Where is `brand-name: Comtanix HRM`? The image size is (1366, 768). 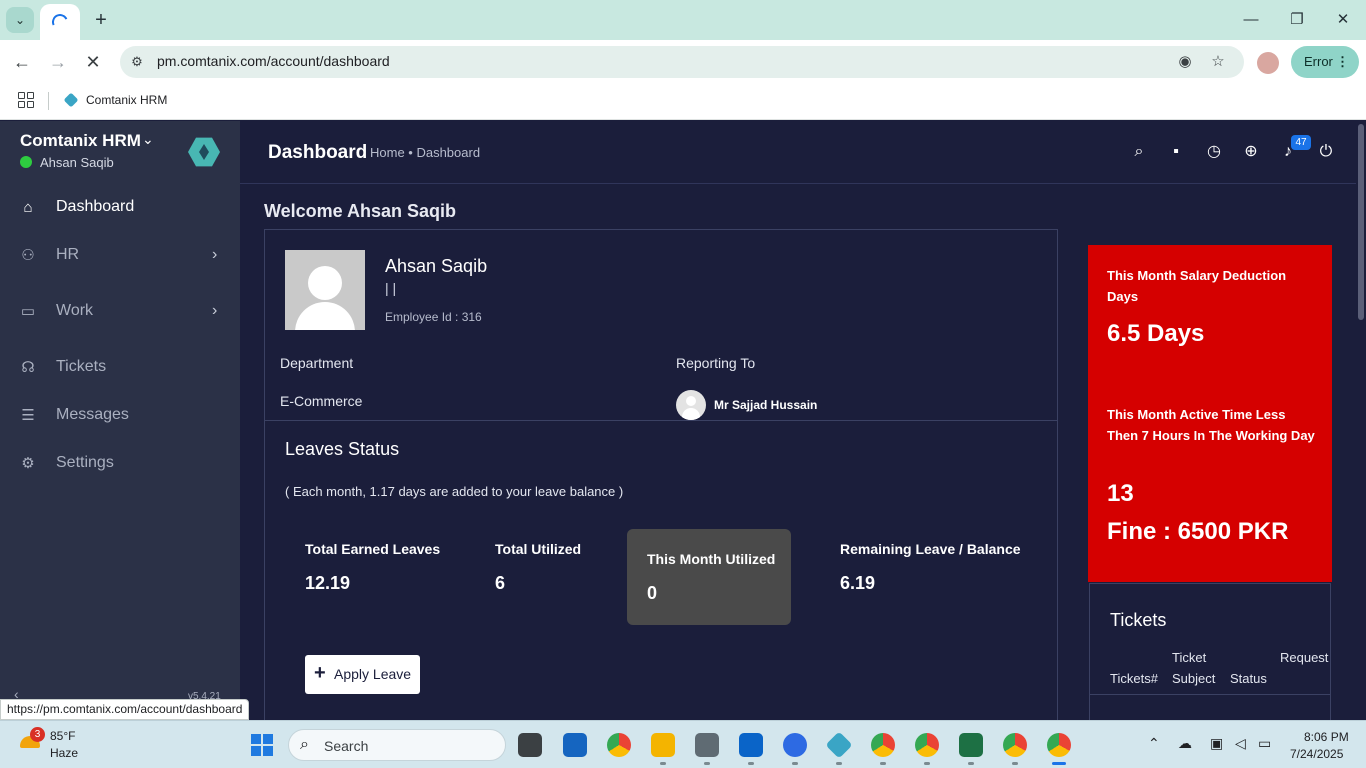
brand-name: Comtanix HRM is located at coordinates (80, 141).